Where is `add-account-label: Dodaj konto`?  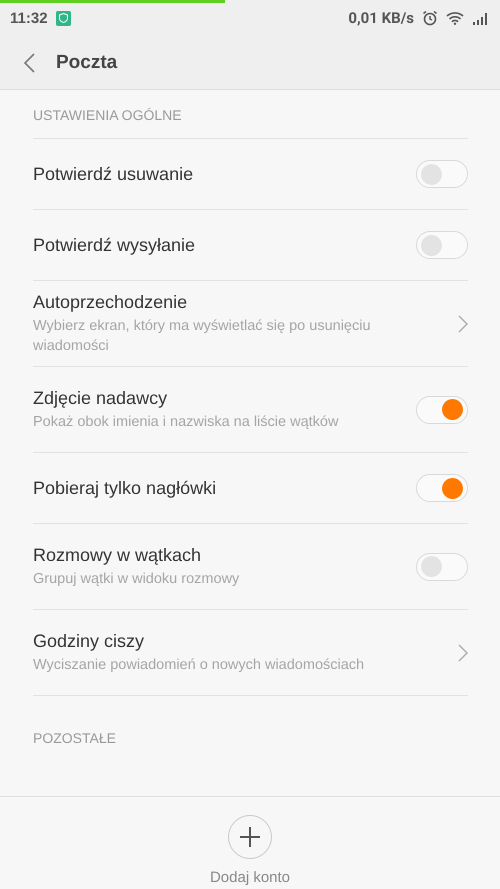 add-account-label: Dodaj konto is located at coordinates (250, 877).